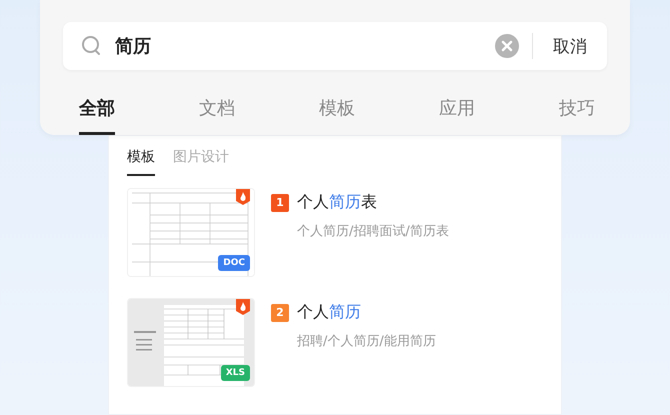  Describe the element at coordinates (570, 46) in the screenshot. I see `cancel-button: 取消` at that location.